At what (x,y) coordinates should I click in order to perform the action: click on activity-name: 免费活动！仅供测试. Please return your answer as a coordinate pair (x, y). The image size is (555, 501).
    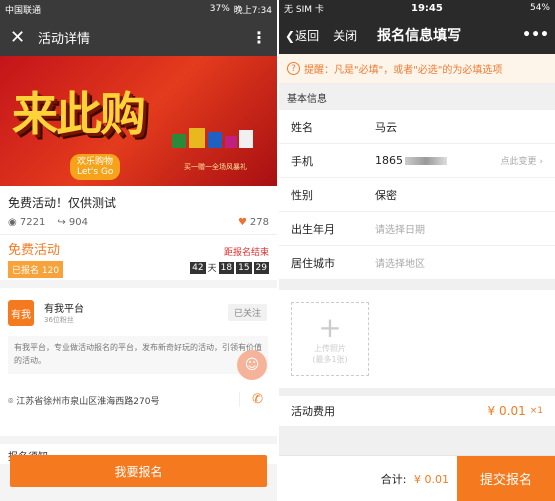
    Looking at the image, I should click on (62, 203).